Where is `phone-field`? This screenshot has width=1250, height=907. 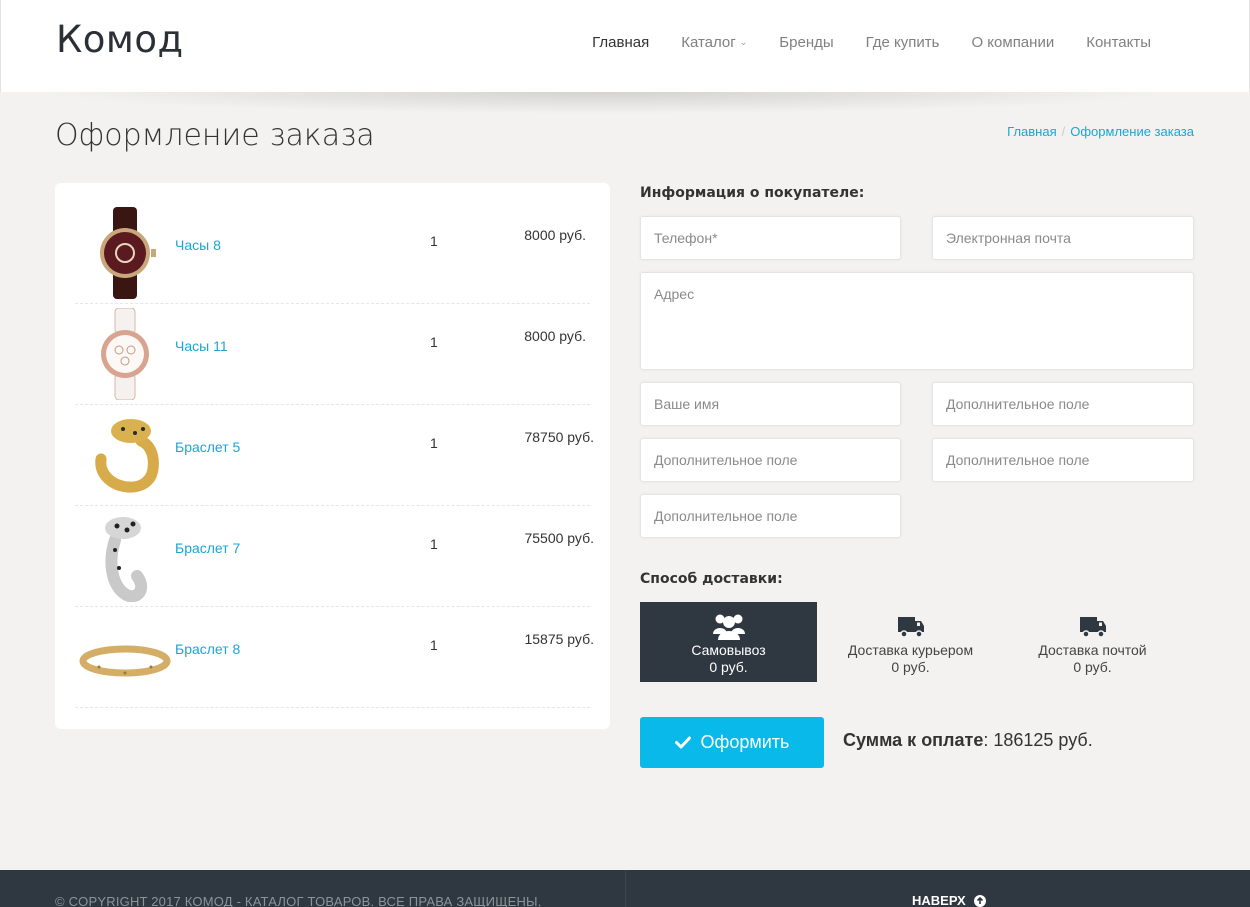
phone-field is located at coordinates (770, 238).